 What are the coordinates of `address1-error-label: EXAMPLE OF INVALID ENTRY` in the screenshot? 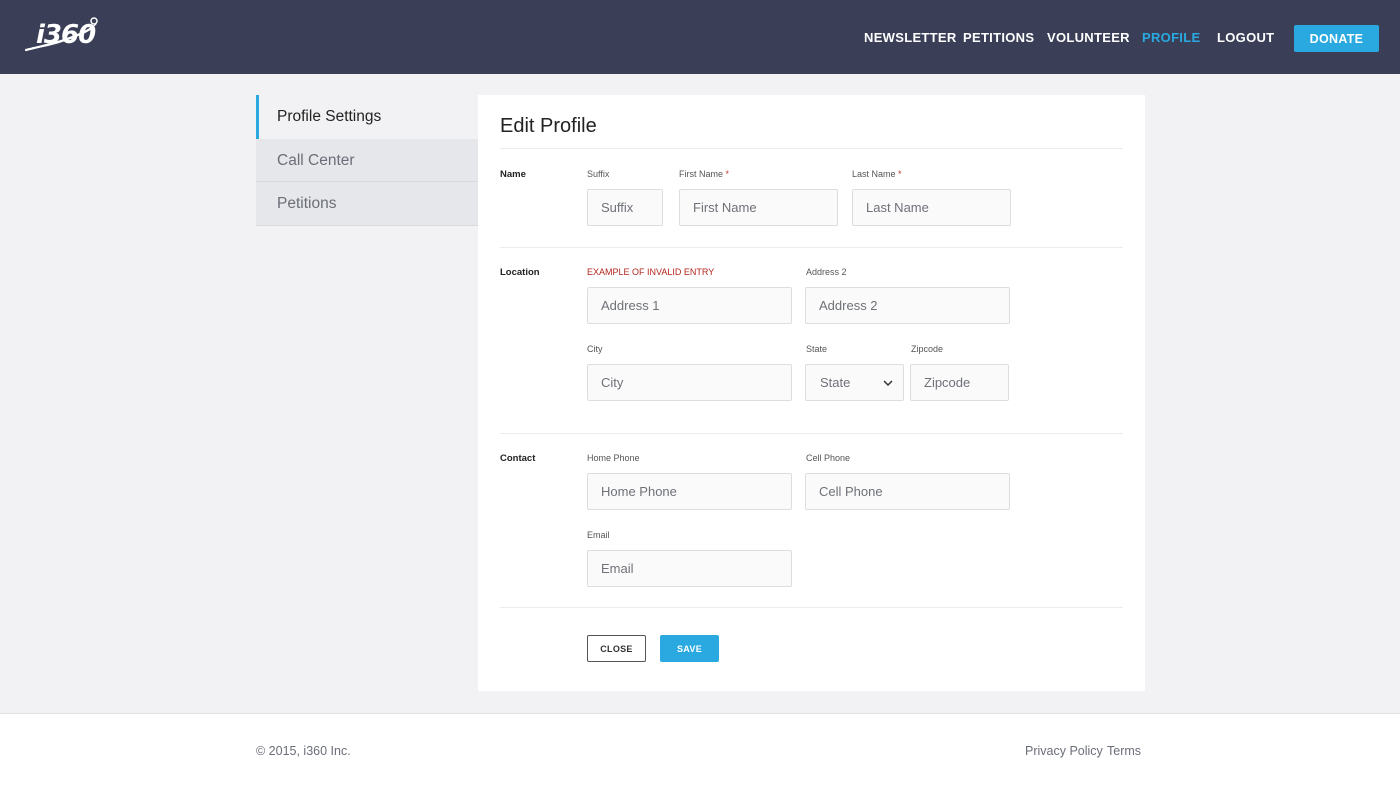 It's located at (651, 272).